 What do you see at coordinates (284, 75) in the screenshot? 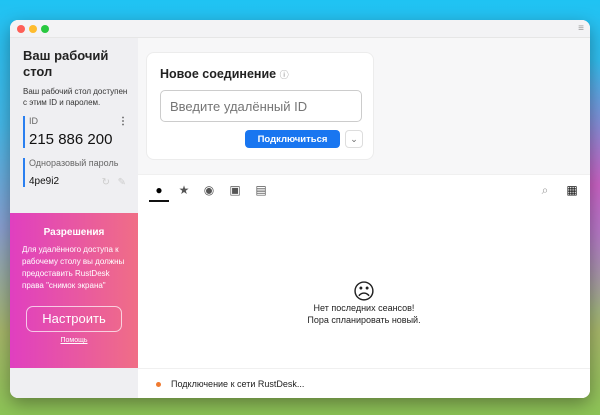
I see `help-icon: ⓘ` at bounding box center [284, 75].